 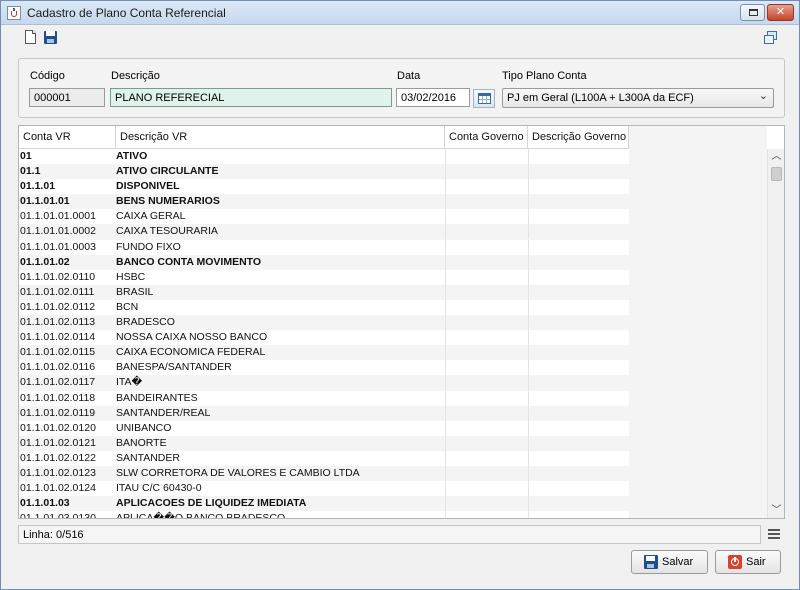 I want to click on cell-descricao-vr: ATIVO, so click(x=132, y=156).